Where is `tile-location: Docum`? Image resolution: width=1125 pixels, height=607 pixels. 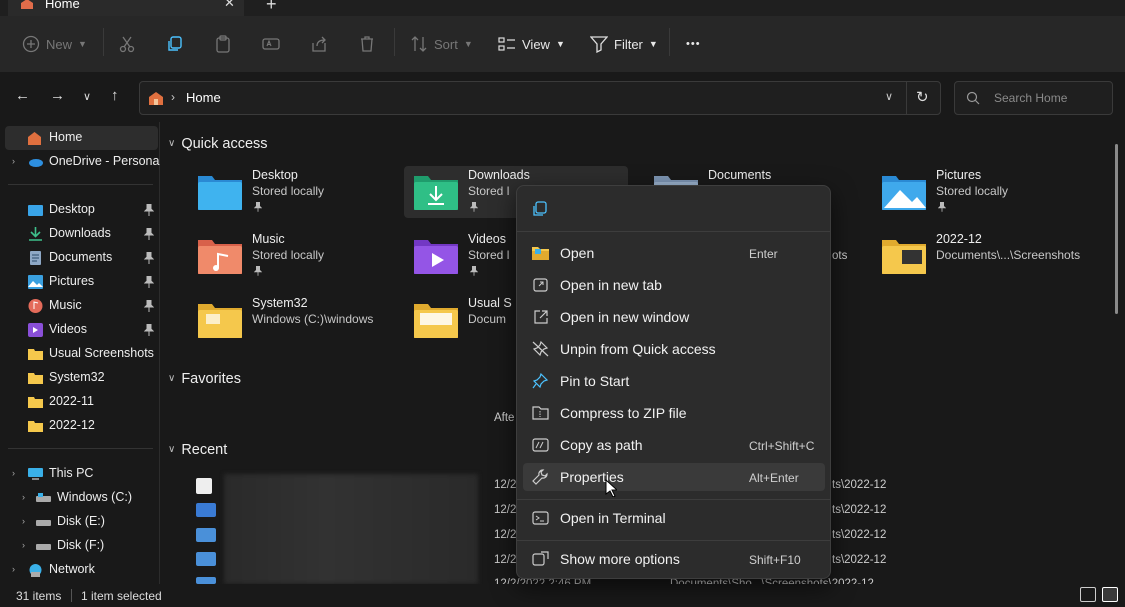 tile-location: Docum is located at coordinates (487, 319).